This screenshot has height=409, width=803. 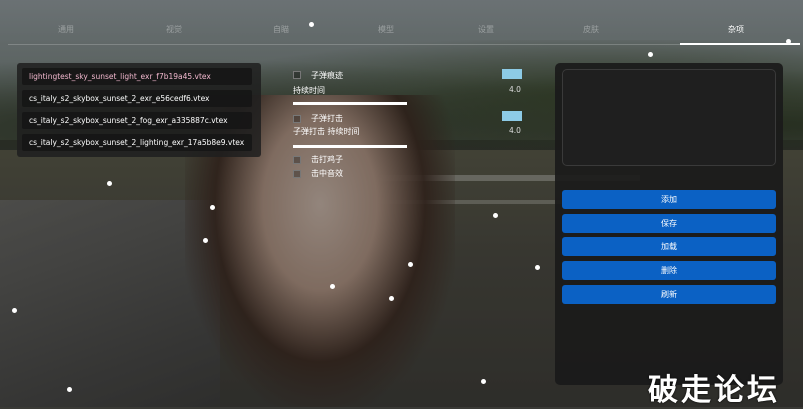 I want to click on bullet-hit-color-swatch, so click(x=512, y=116).